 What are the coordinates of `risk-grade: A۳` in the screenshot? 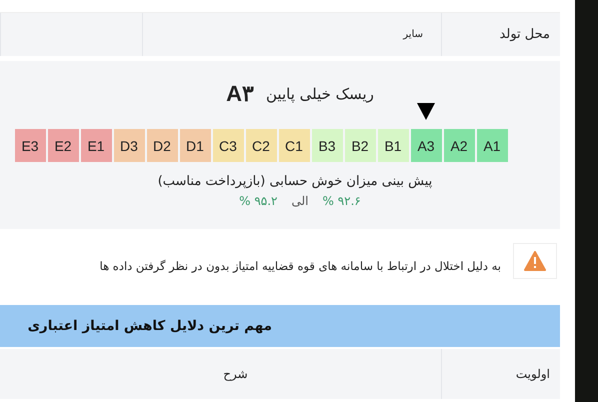 It's located at (240, 94).